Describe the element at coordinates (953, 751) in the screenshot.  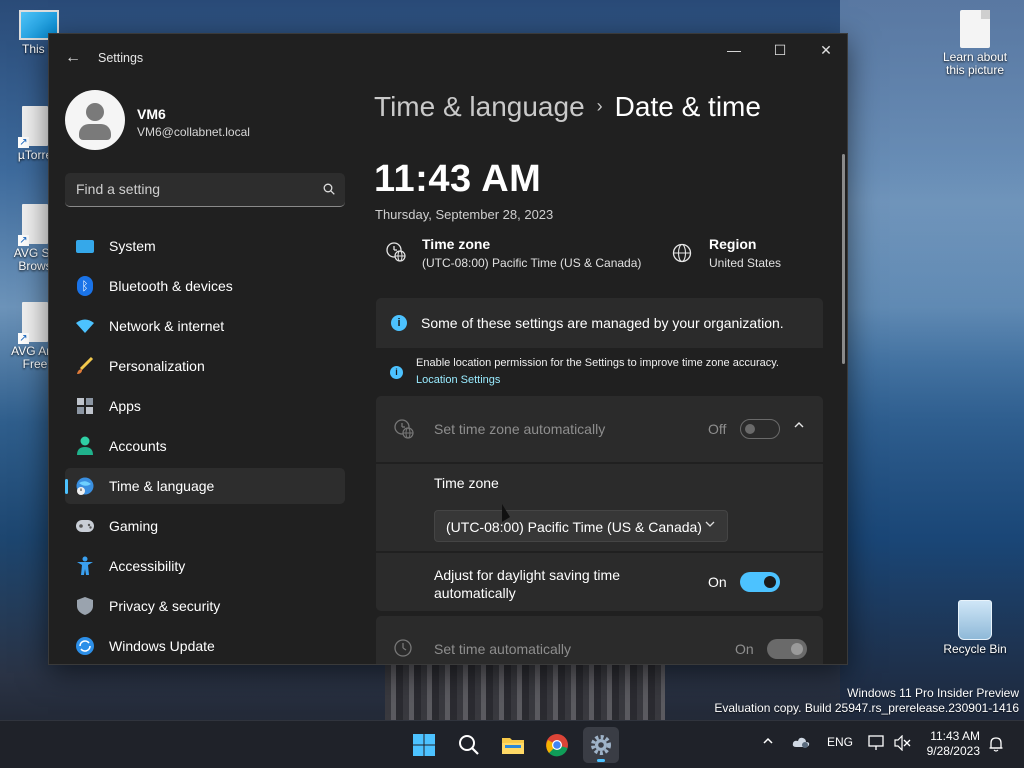
I see `taskbar-date: 9/28/2023` at that location.